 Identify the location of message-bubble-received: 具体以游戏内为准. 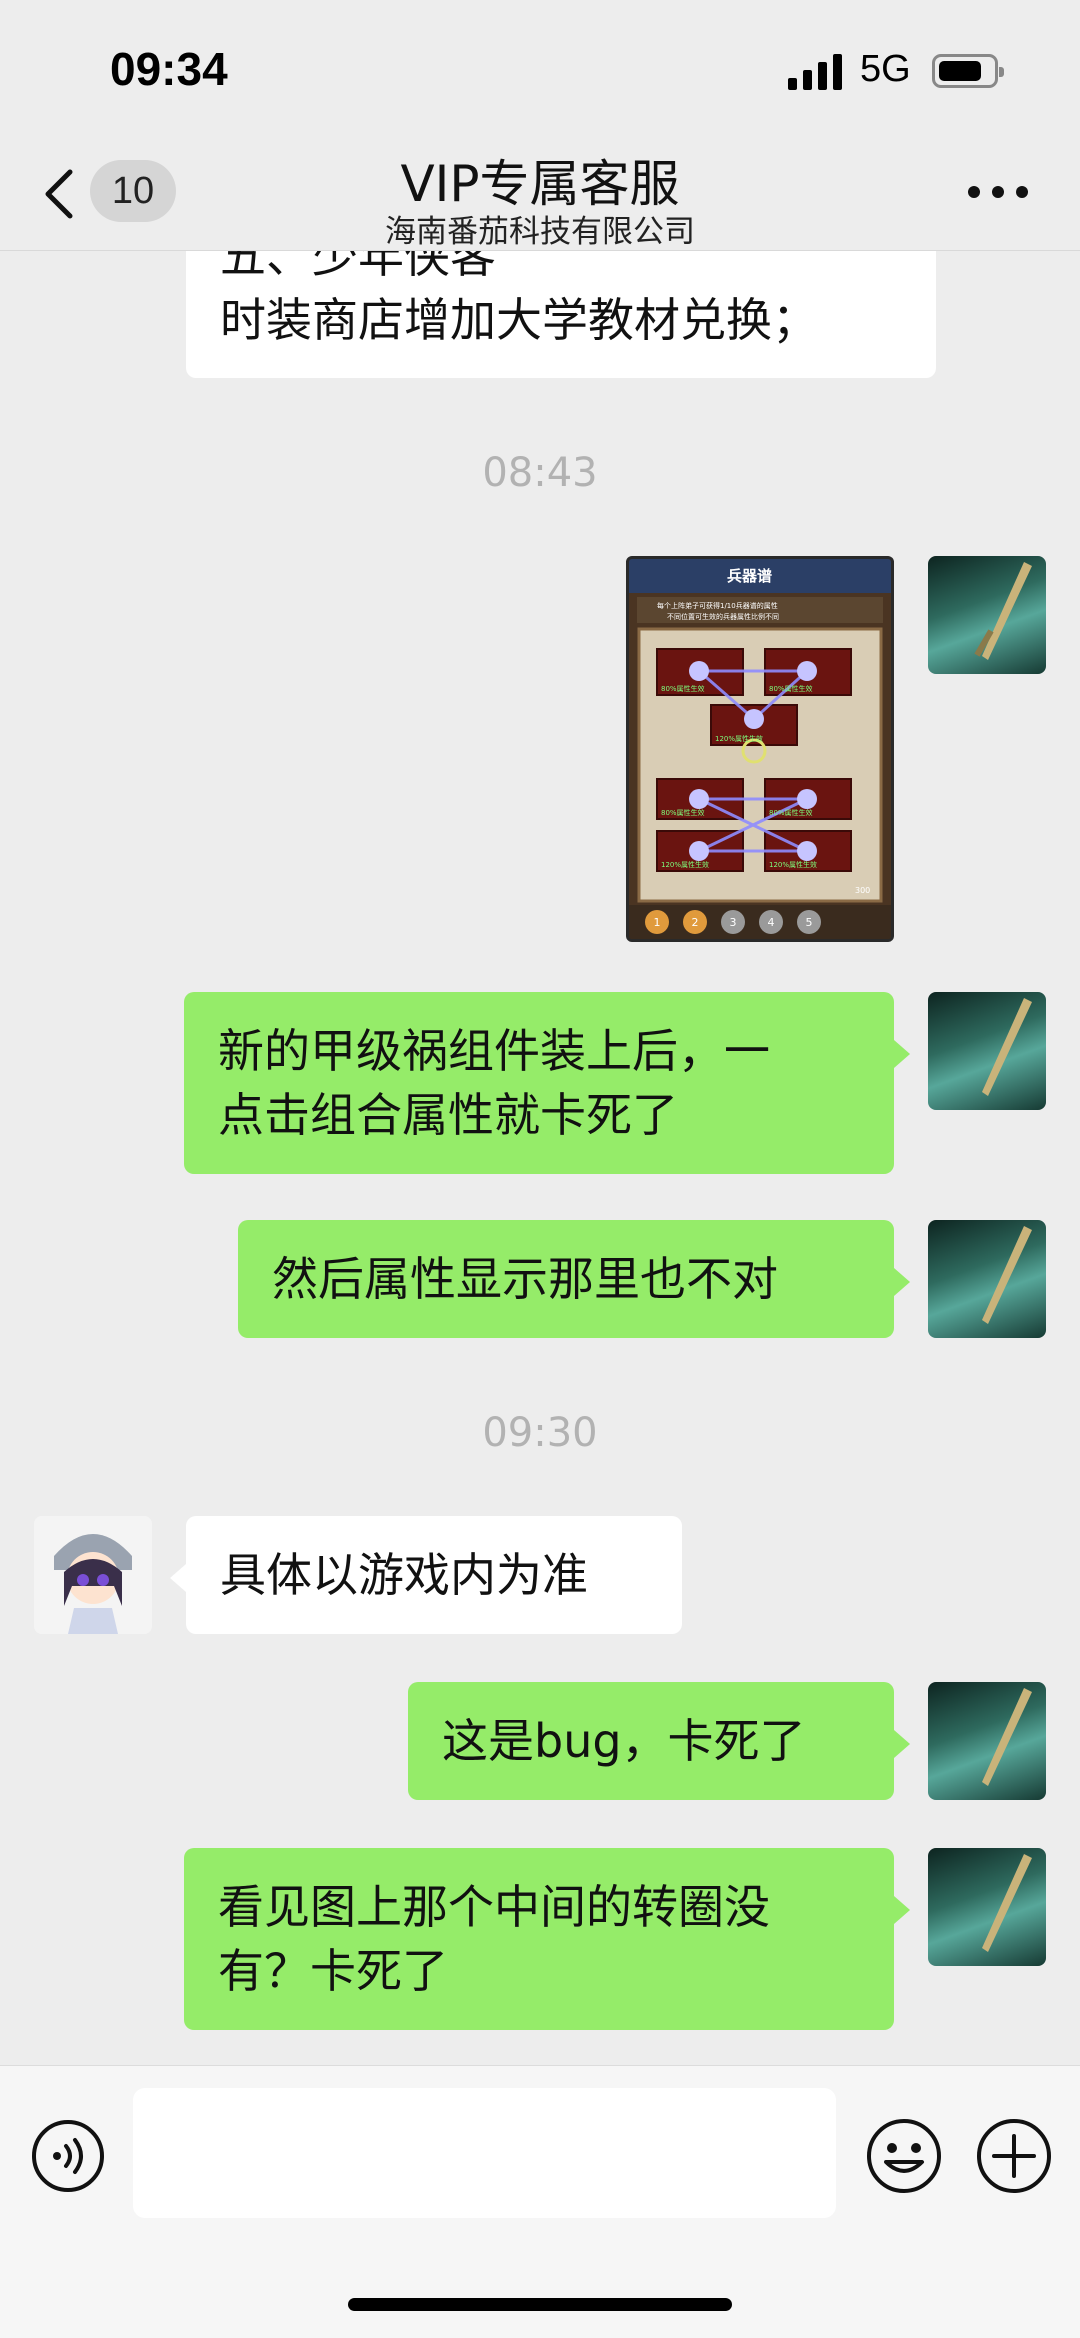
(426, 1575).